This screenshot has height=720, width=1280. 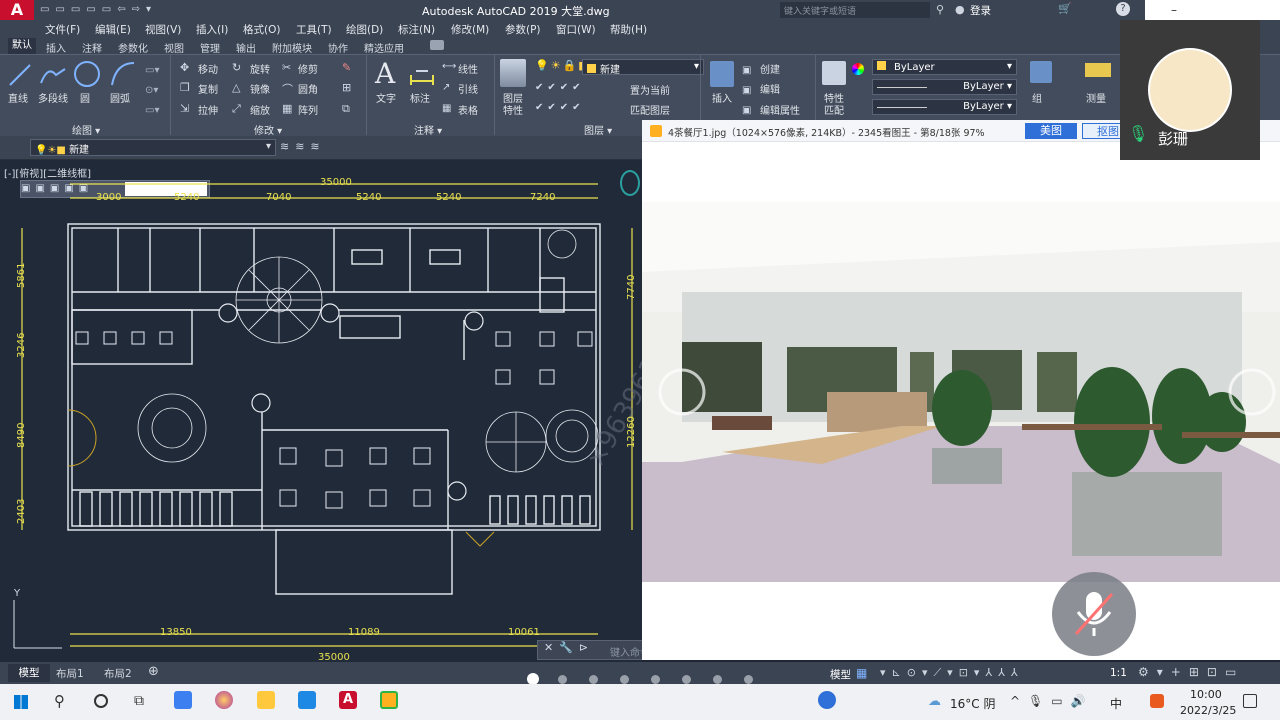 I want to click on polyline-tool-icon, so click(x=53, y=75).